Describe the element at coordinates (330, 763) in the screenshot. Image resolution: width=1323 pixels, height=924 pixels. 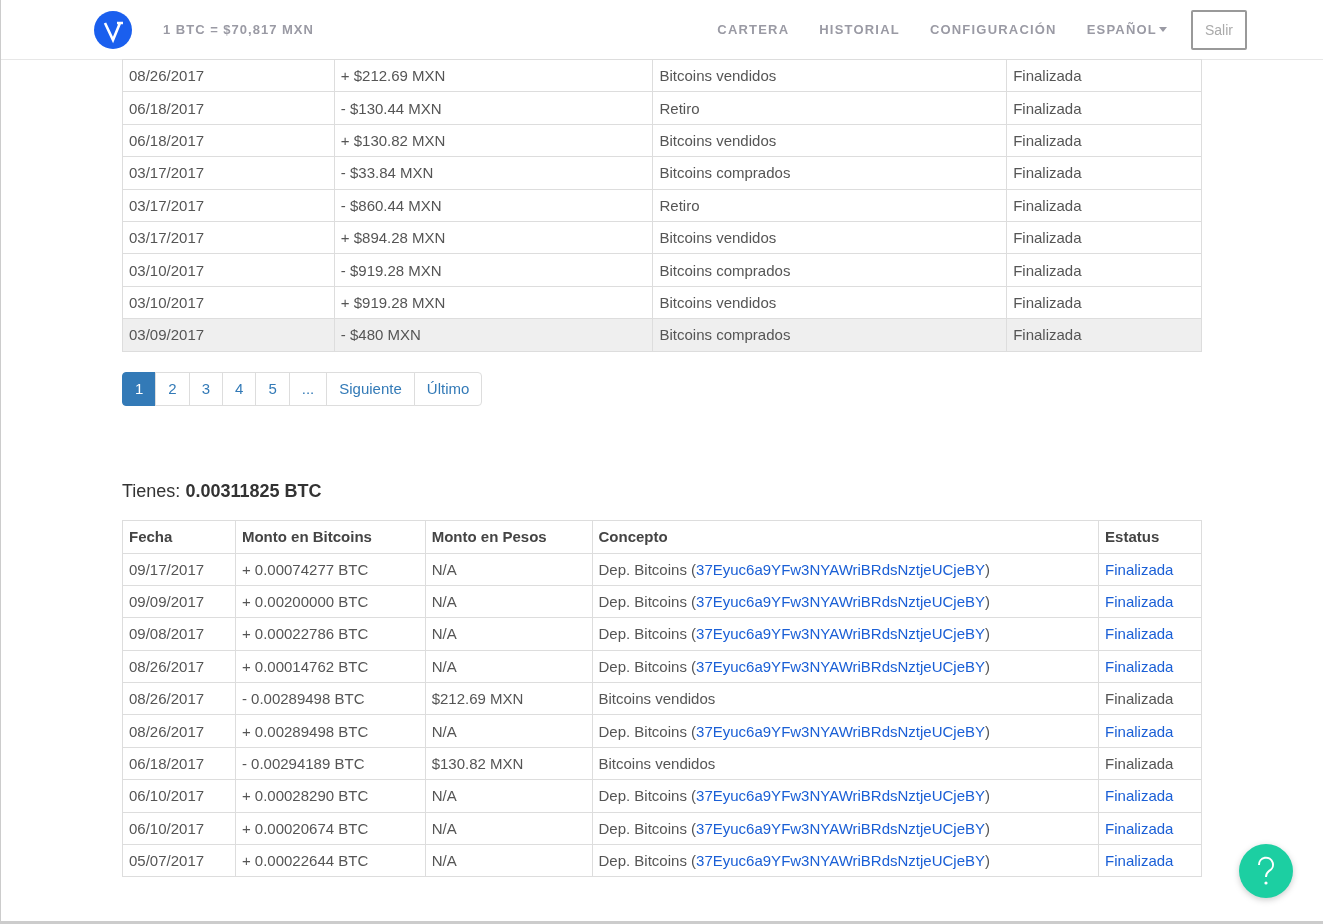
I see `table-cell: - 0.00294189 BTC` at that location.